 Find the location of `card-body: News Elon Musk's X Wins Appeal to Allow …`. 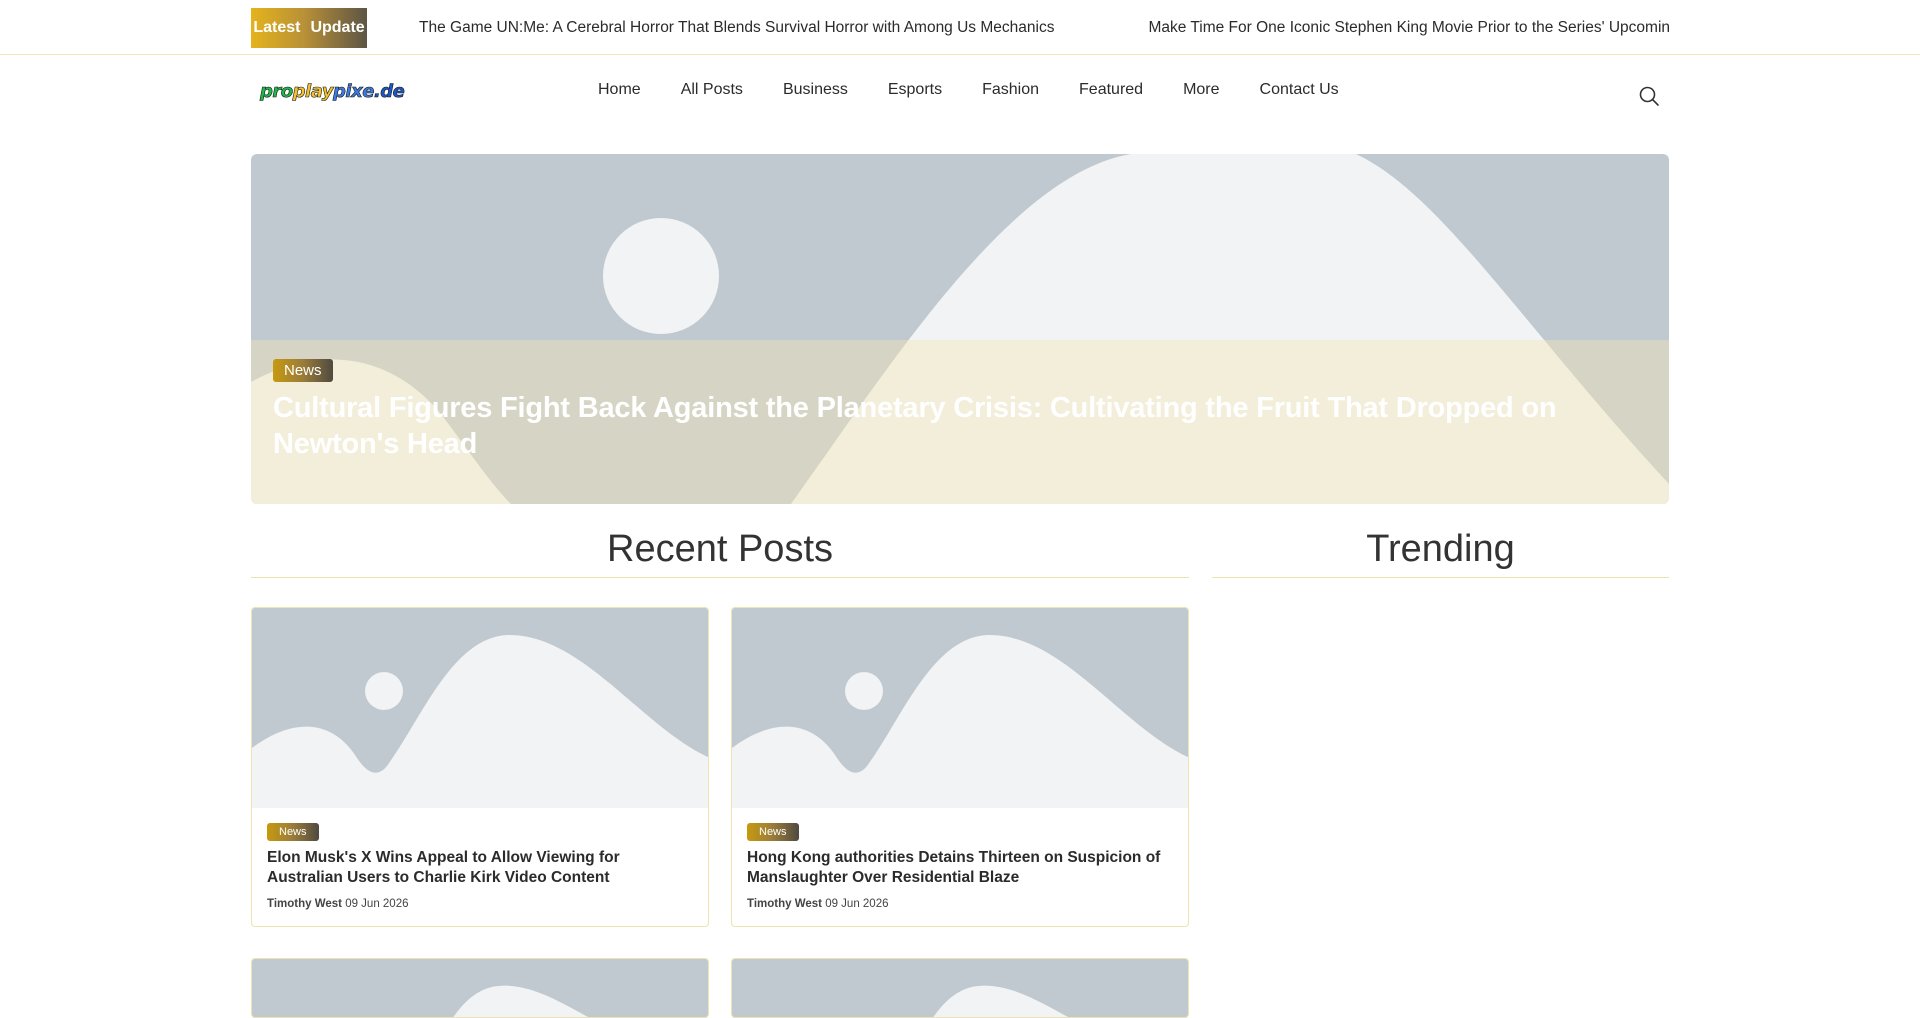

card-body: News Elon Musk's X Wins Appeal to Allow … is located at coordinates (480, 867).